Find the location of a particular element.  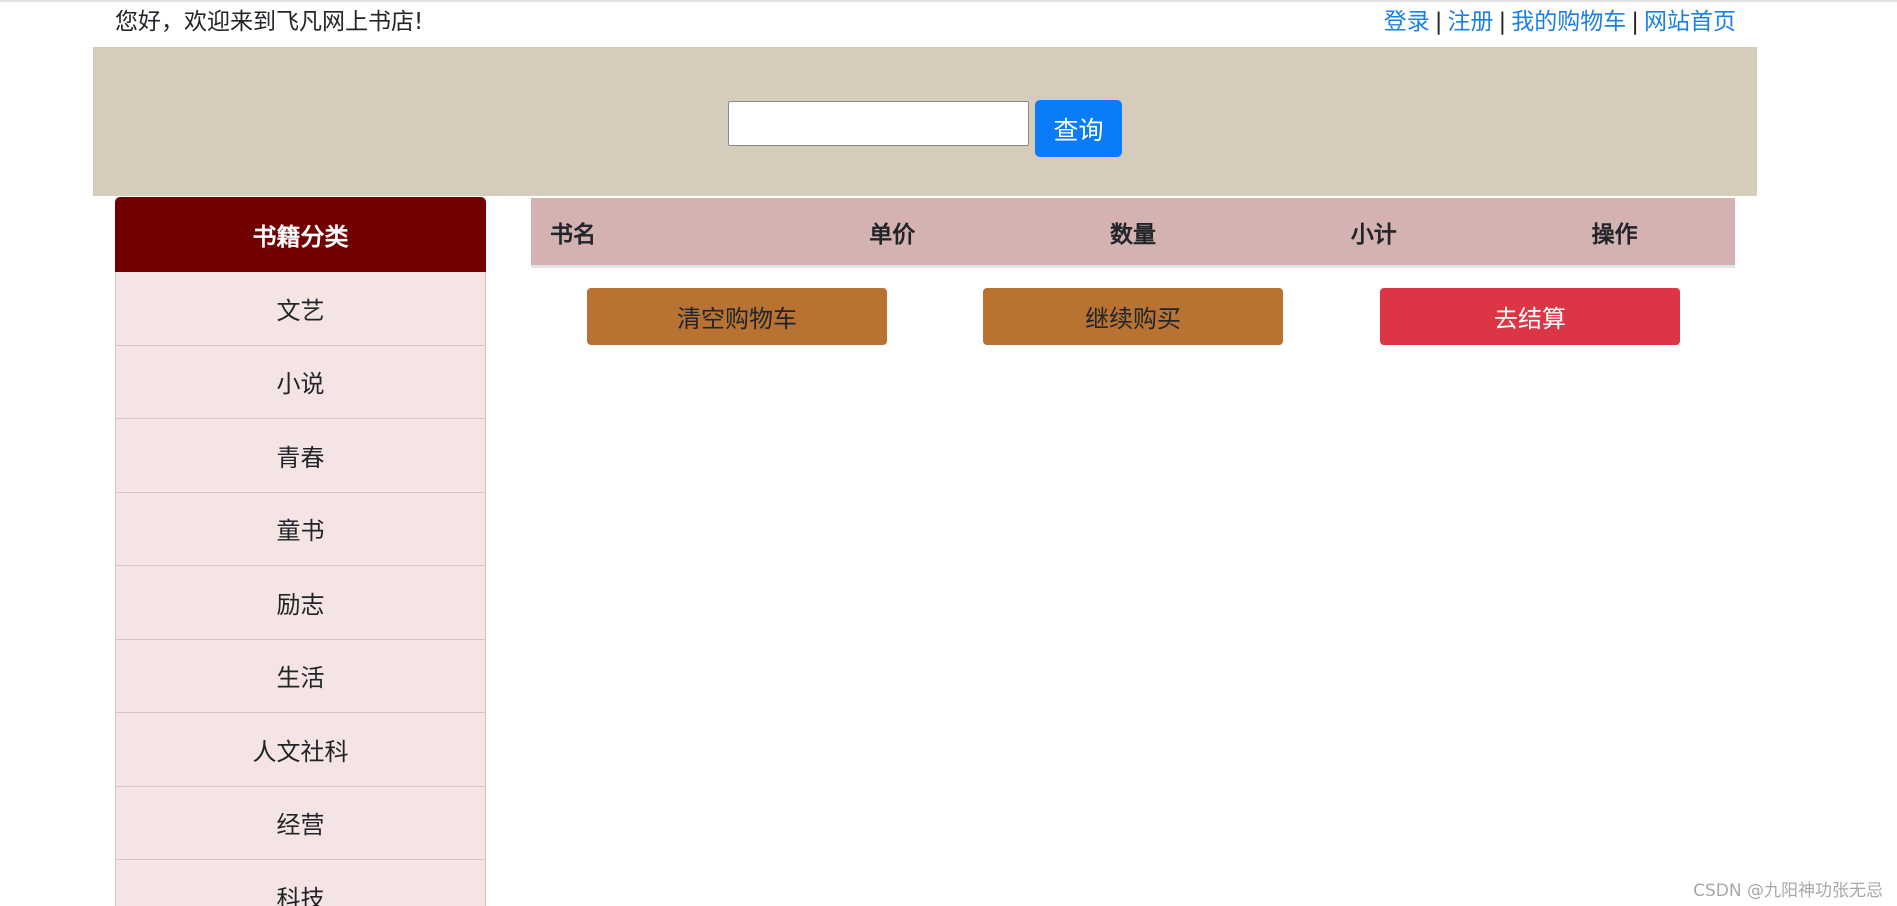

cart-table-header: 书名 单价 数量 小计 操作 is located at coordinates (1133, 233).